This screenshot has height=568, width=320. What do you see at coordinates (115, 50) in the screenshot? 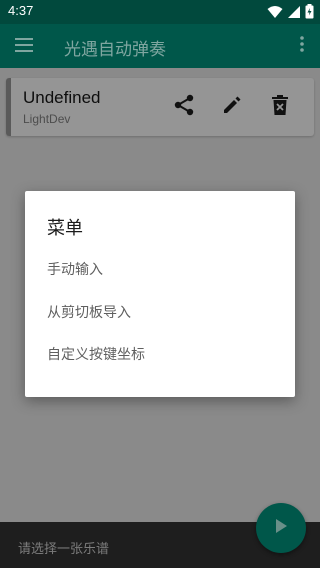
I see `app-title: 光遇自动弹奏` at bounding box center [115, 50].